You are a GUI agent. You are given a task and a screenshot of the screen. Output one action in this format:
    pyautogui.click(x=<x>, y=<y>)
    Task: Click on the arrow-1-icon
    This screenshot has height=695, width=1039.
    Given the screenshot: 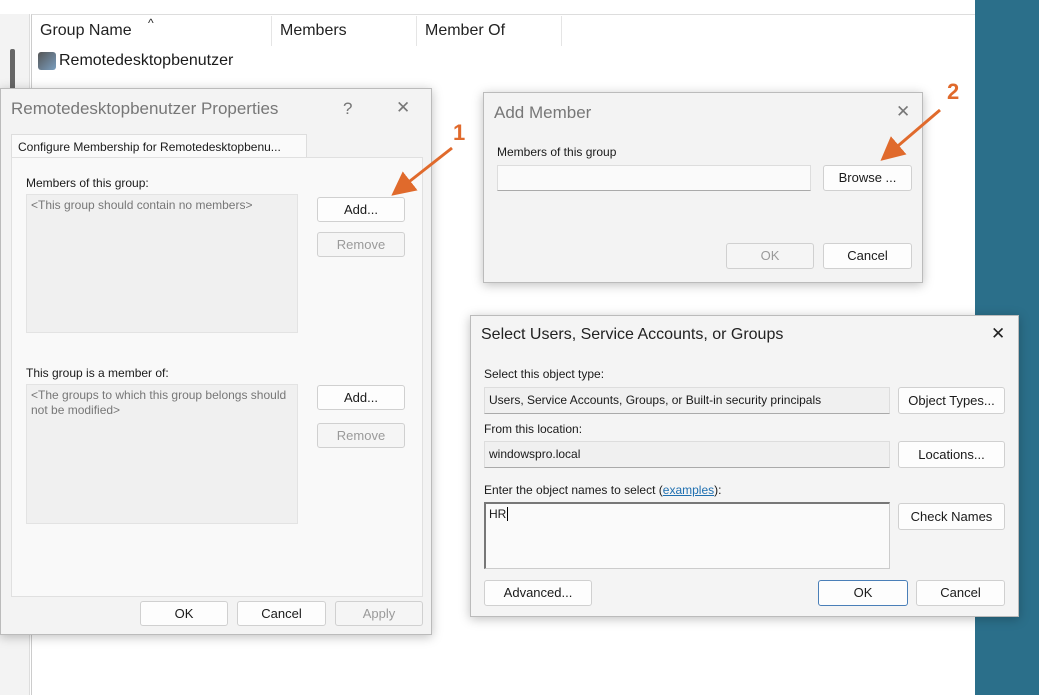 What is the action you would take?
    pyautogui.click(x=422, y=171)
    